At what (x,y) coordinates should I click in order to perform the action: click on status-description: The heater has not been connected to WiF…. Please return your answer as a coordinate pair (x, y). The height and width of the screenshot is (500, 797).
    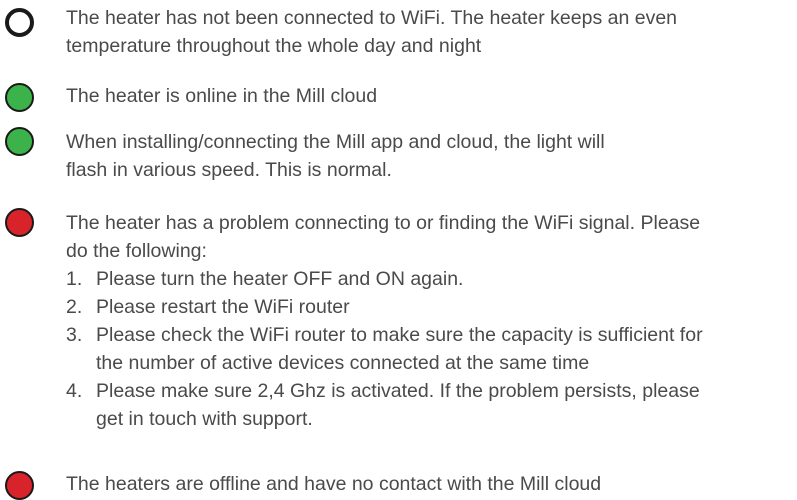
    Looking at the image, I should click on (428, 32).